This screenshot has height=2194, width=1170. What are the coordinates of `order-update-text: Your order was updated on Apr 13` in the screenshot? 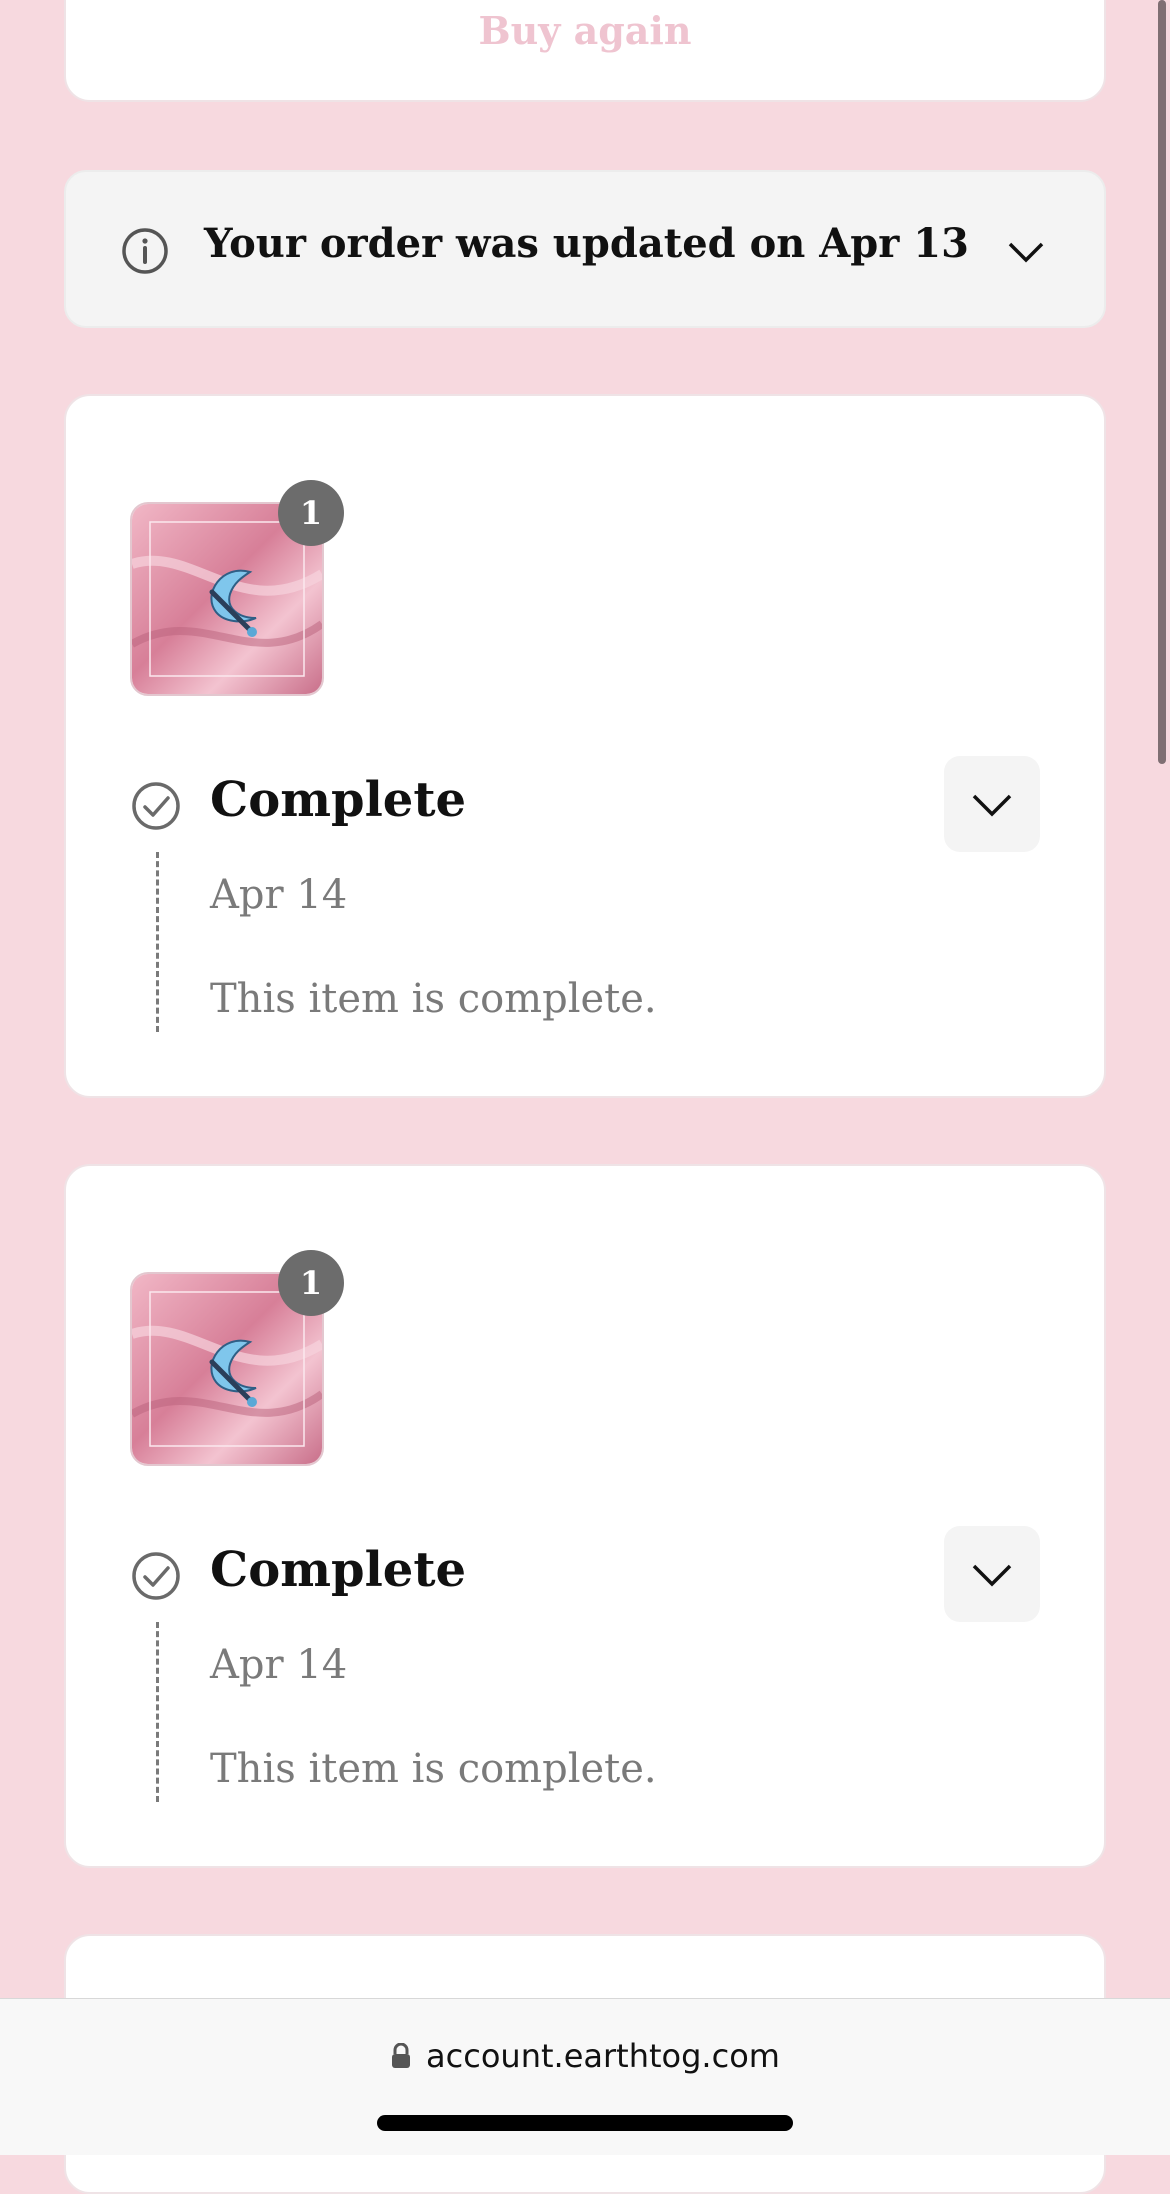 It's located at (586, 243).